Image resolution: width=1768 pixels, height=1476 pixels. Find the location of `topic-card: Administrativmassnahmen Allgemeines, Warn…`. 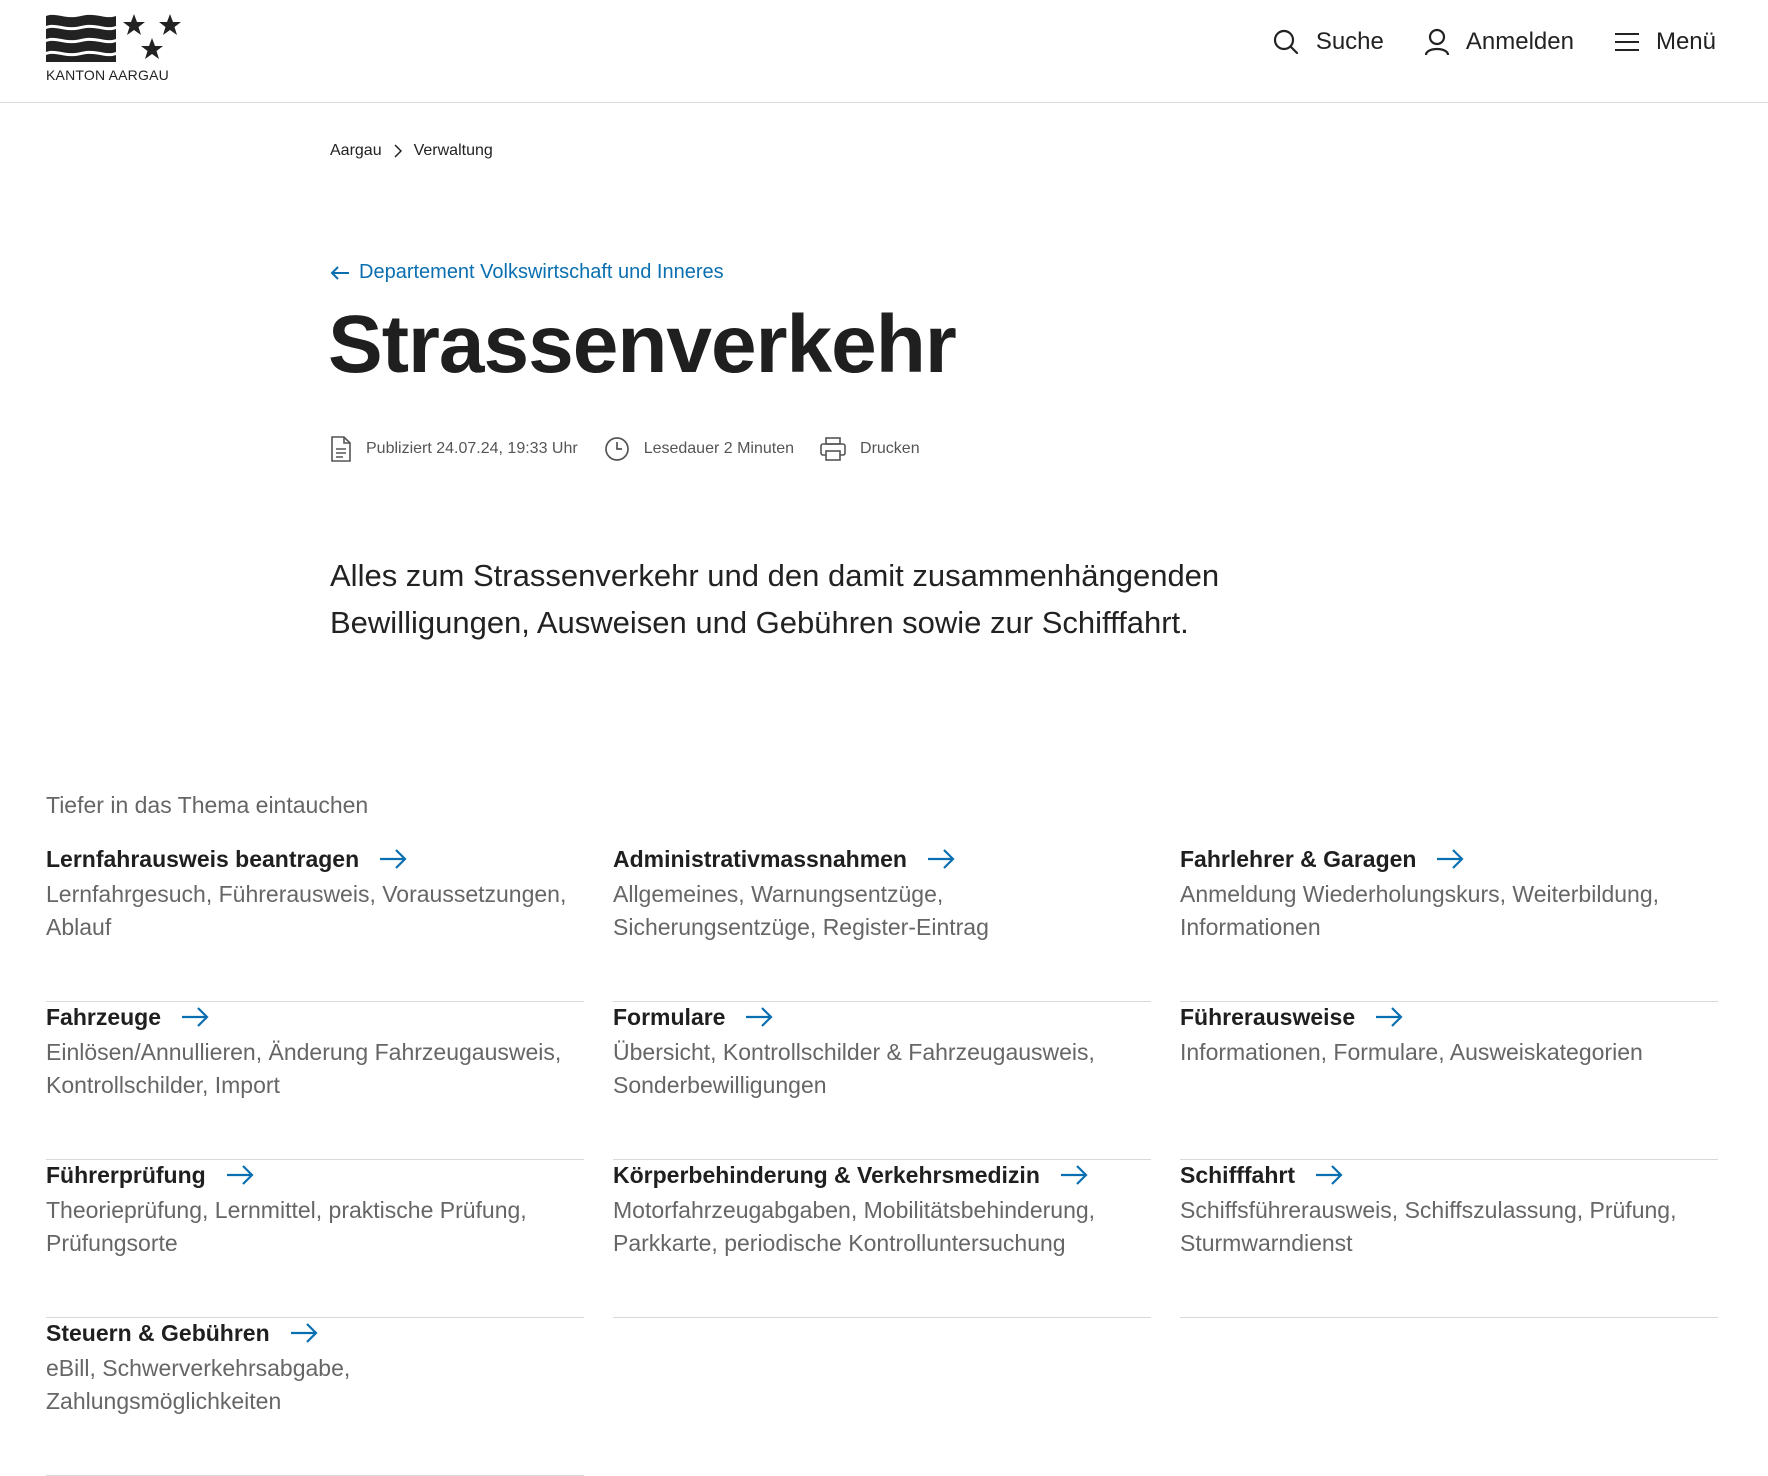

topic-card: Administrativmassnahmen Allgemeines, Warn… is located at coordinates (882, 923).